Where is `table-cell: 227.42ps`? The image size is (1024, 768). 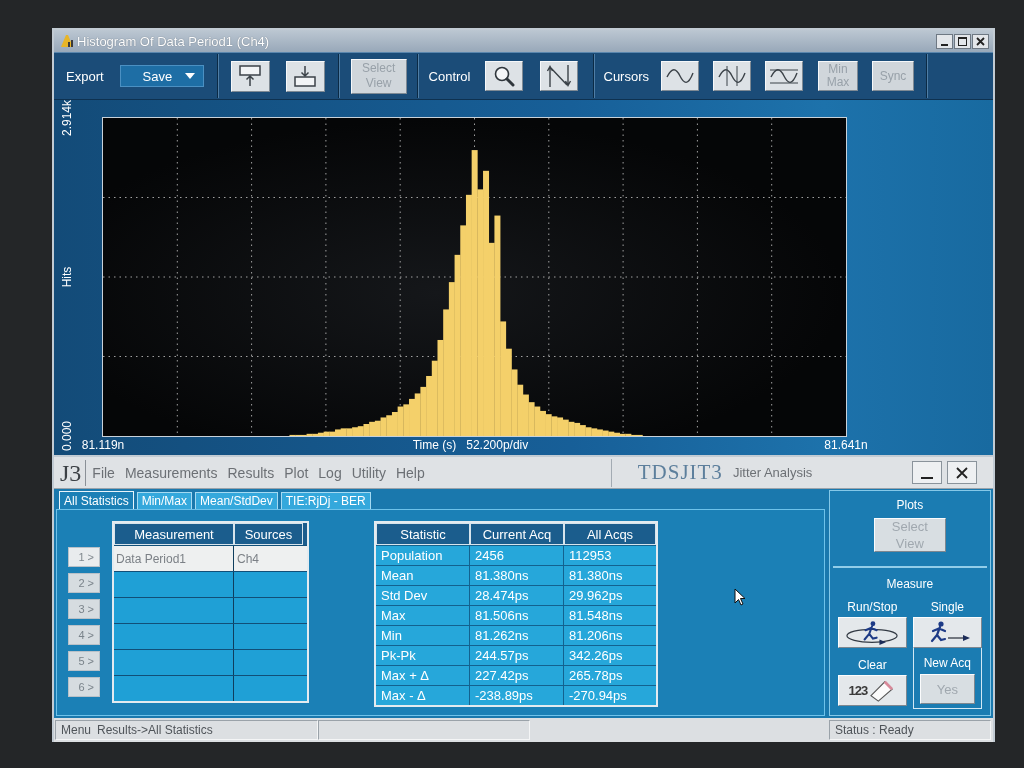
table-cell: 227.42ps is located at coordinates (517, 675).